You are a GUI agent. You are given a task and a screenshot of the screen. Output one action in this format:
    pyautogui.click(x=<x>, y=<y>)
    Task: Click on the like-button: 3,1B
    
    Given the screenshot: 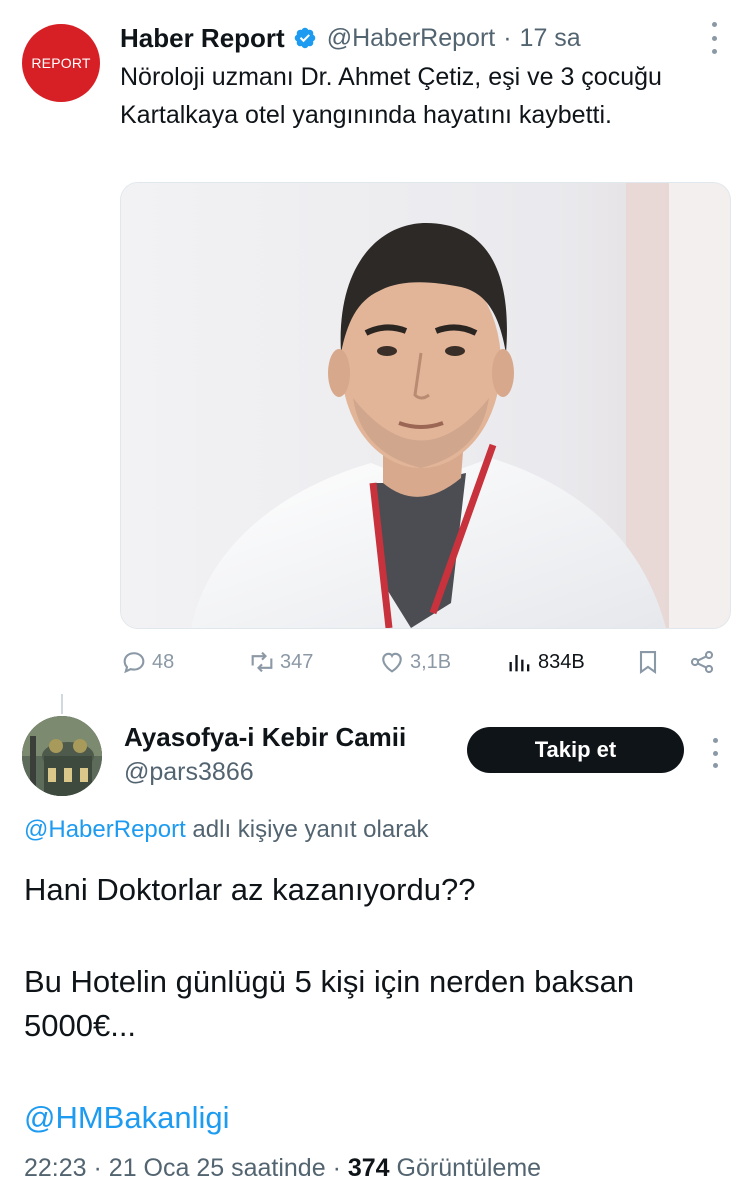 What is the action you would take?
    pyautogui.click(x=414, y=662)
    